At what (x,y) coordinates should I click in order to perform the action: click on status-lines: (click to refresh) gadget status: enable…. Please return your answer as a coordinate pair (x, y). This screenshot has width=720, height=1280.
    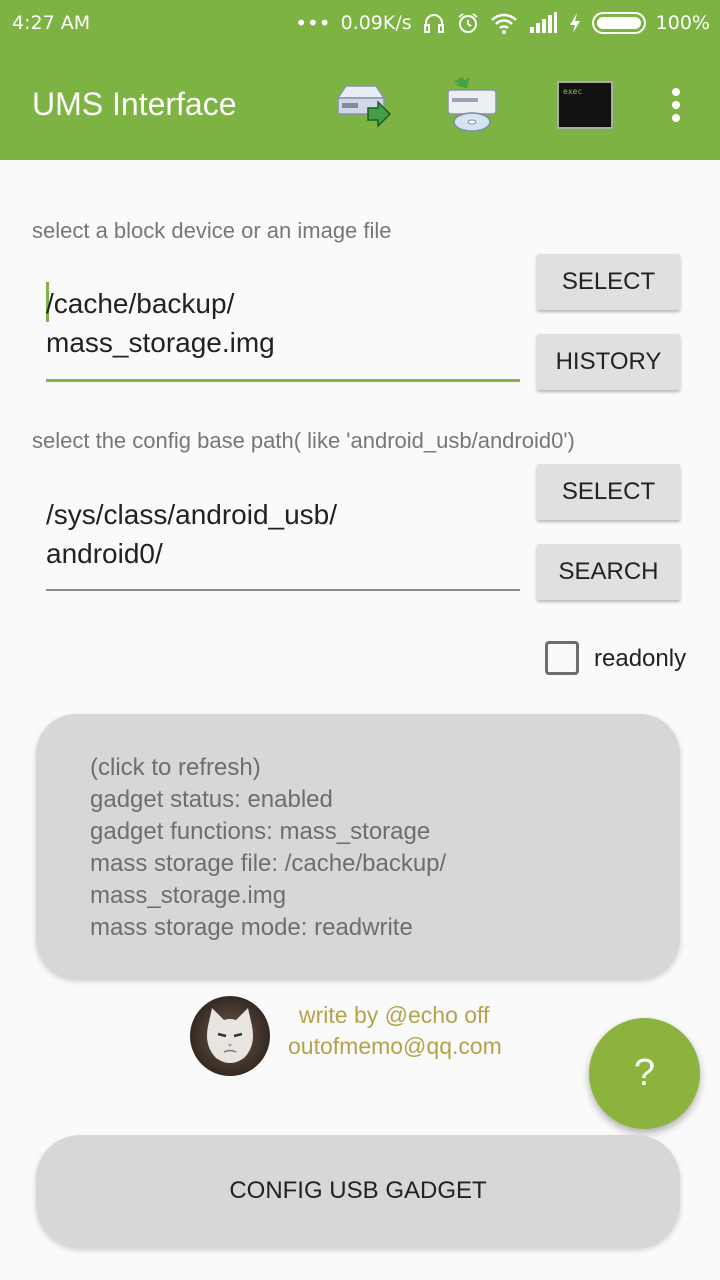
    Looking at the image, I should click on (268, 848).